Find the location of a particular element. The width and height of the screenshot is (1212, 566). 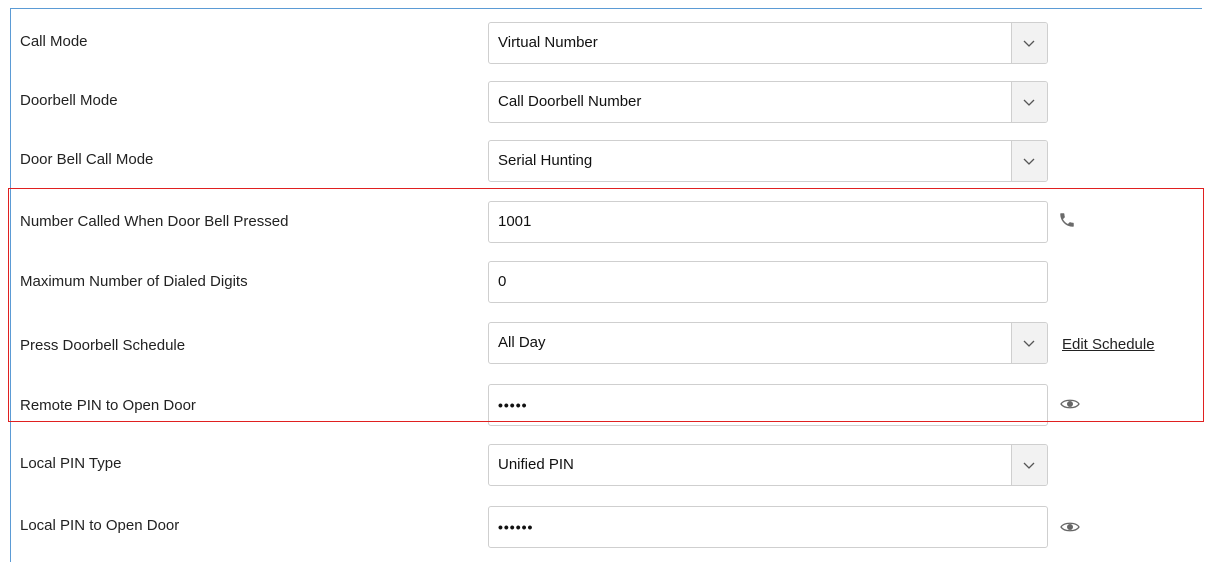

remote-pin-label: Remote PIN to Open Door is located at coordinates (108, 405).